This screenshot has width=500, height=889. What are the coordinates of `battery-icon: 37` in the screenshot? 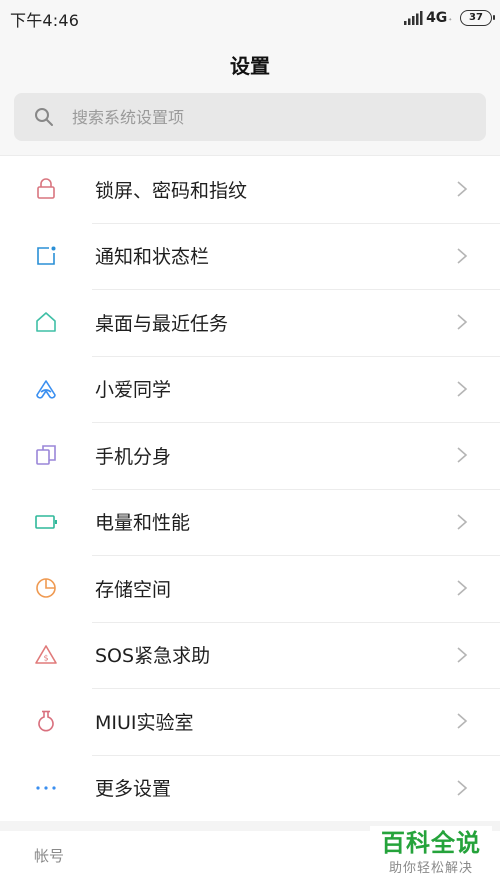 It's located at (477, 18).